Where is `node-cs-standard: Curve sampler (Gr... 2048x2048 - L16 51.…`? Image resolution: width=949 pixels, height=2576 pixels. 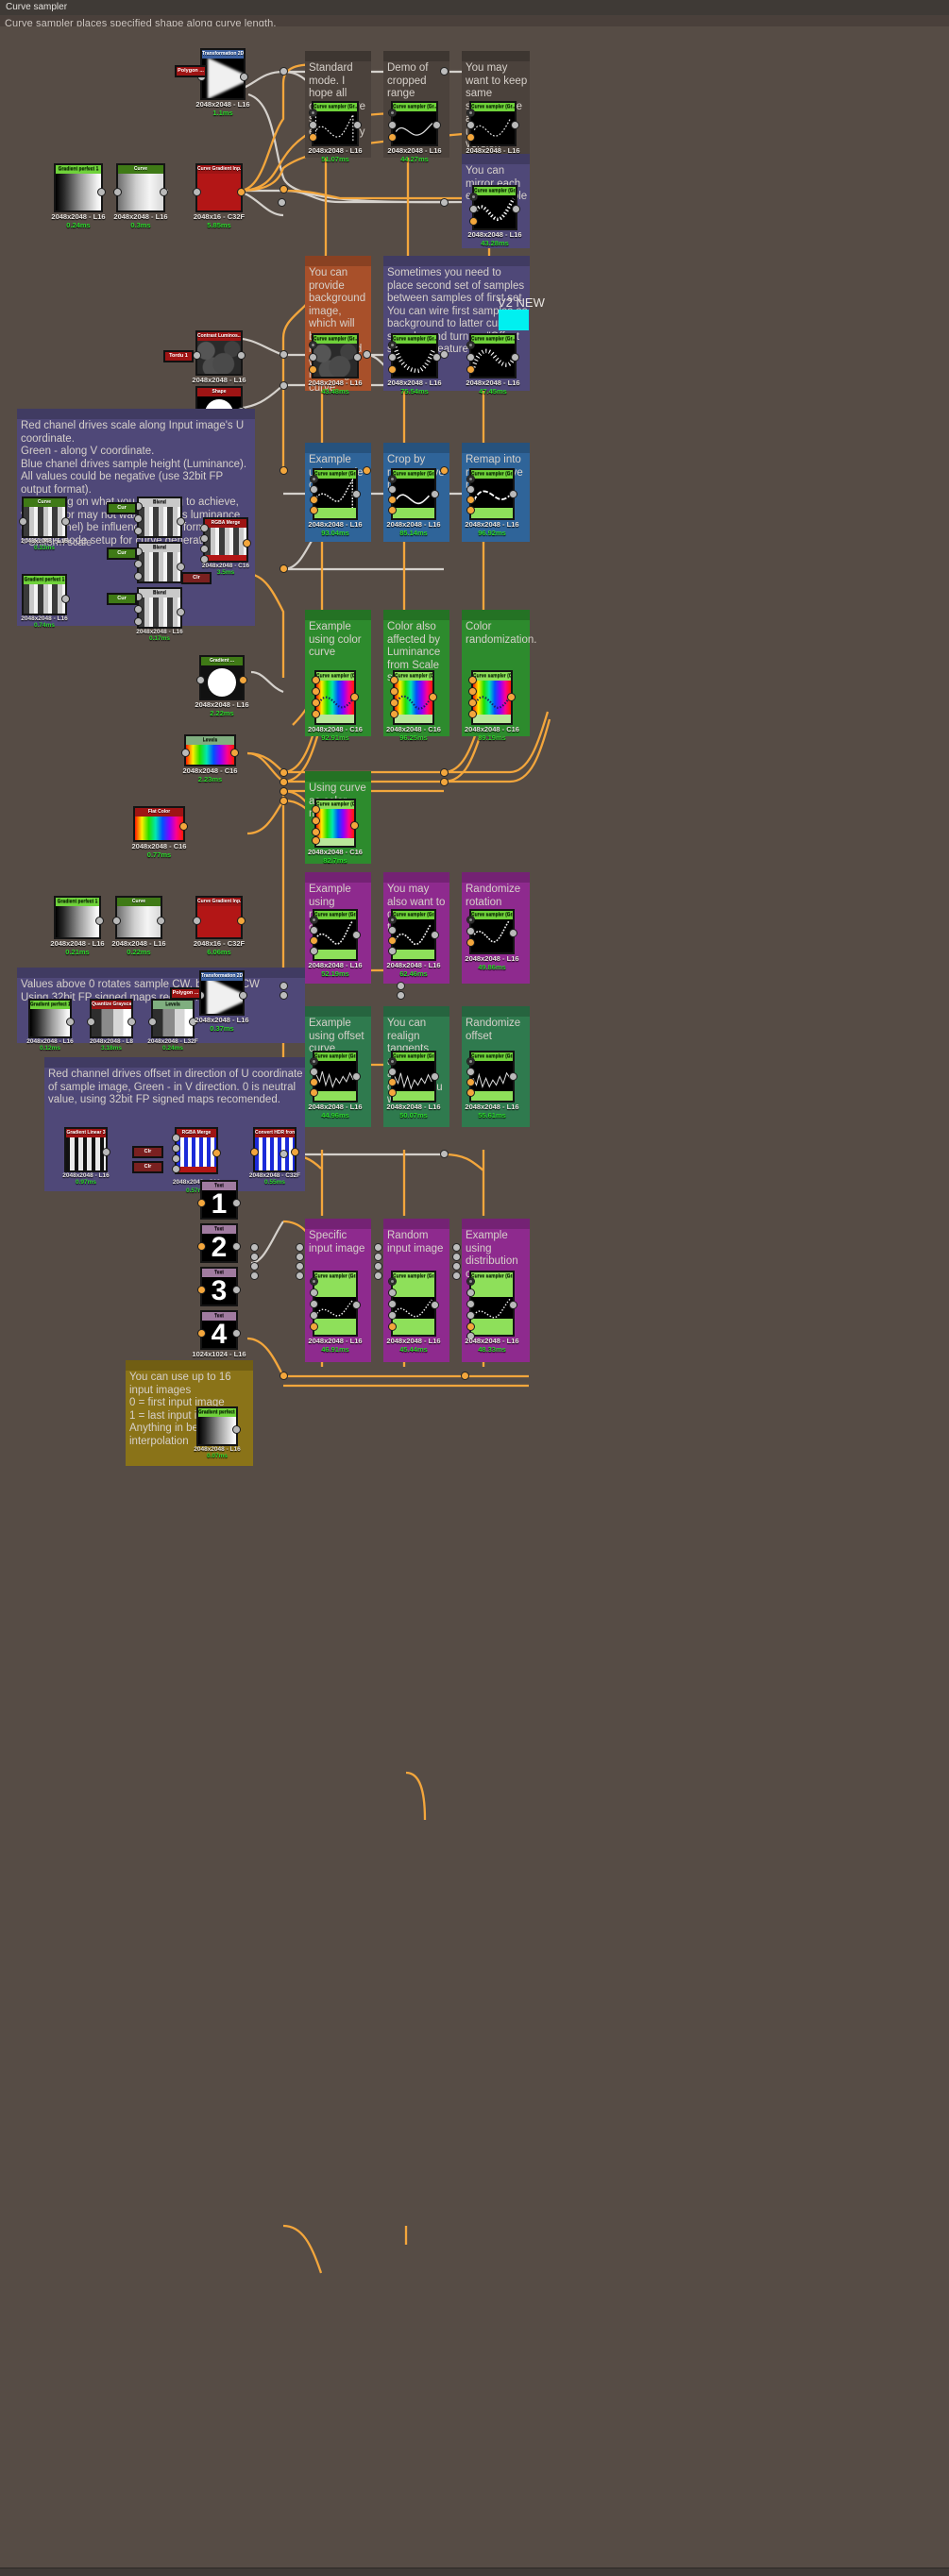
node-cs-standard: Curve sampler (Gr... 2048x2048 - L16 51.… is located at coordinates (335, 132).